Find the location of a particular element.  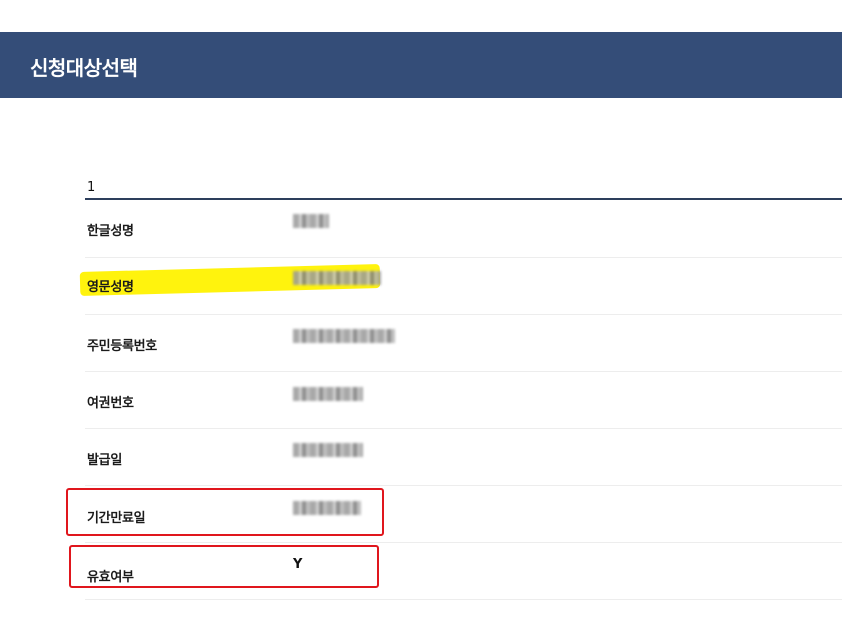

field-label-passport-number: 여권번호 is located at coordinates (110, 403).